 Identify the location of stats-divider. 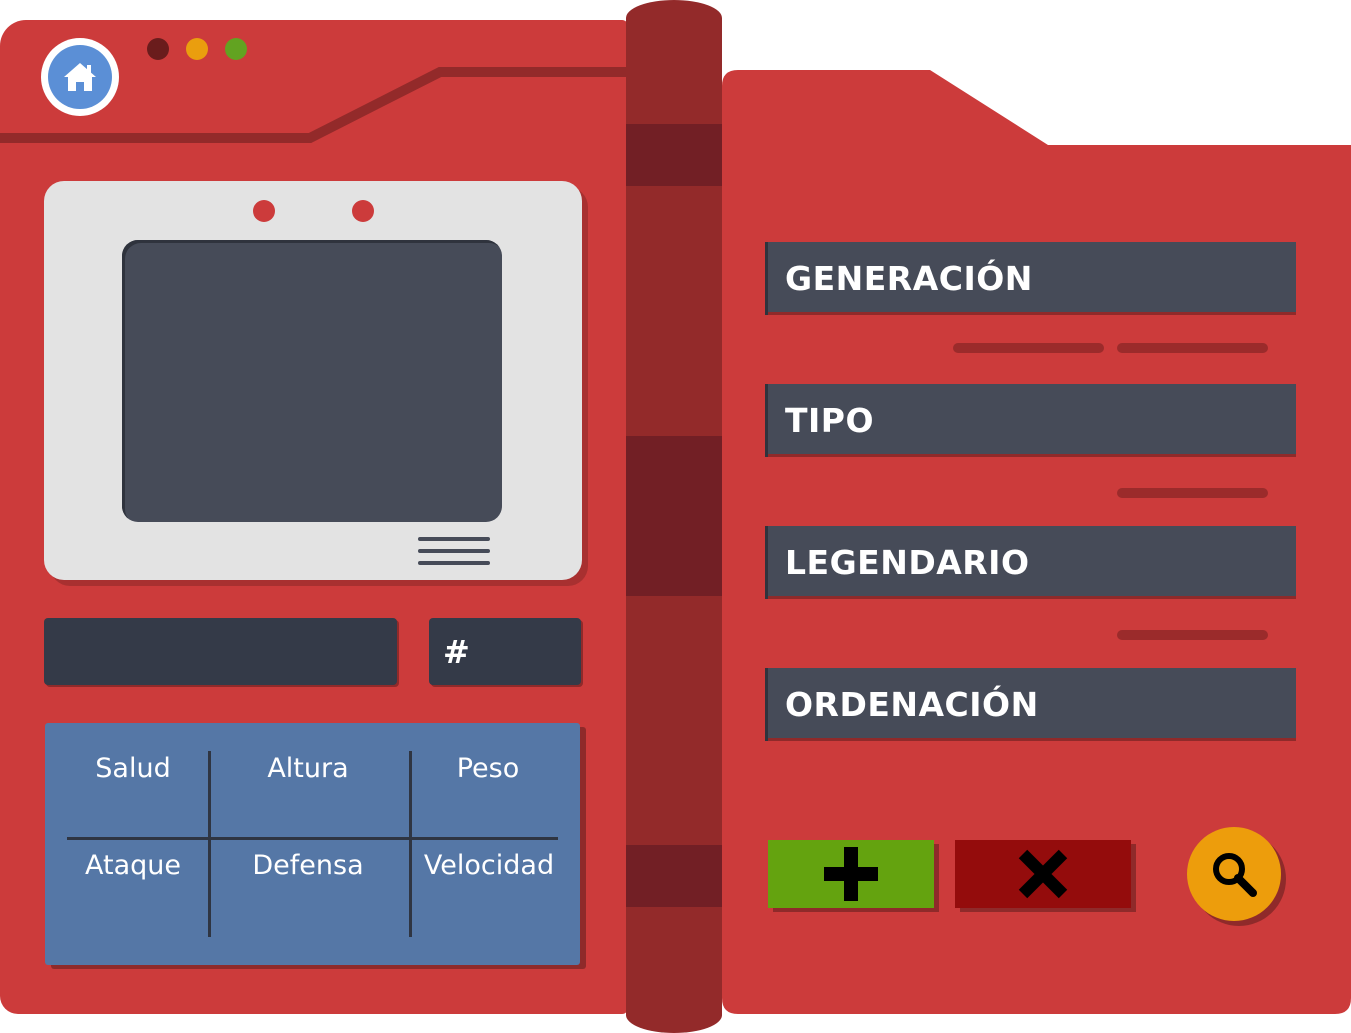
(312, 838).